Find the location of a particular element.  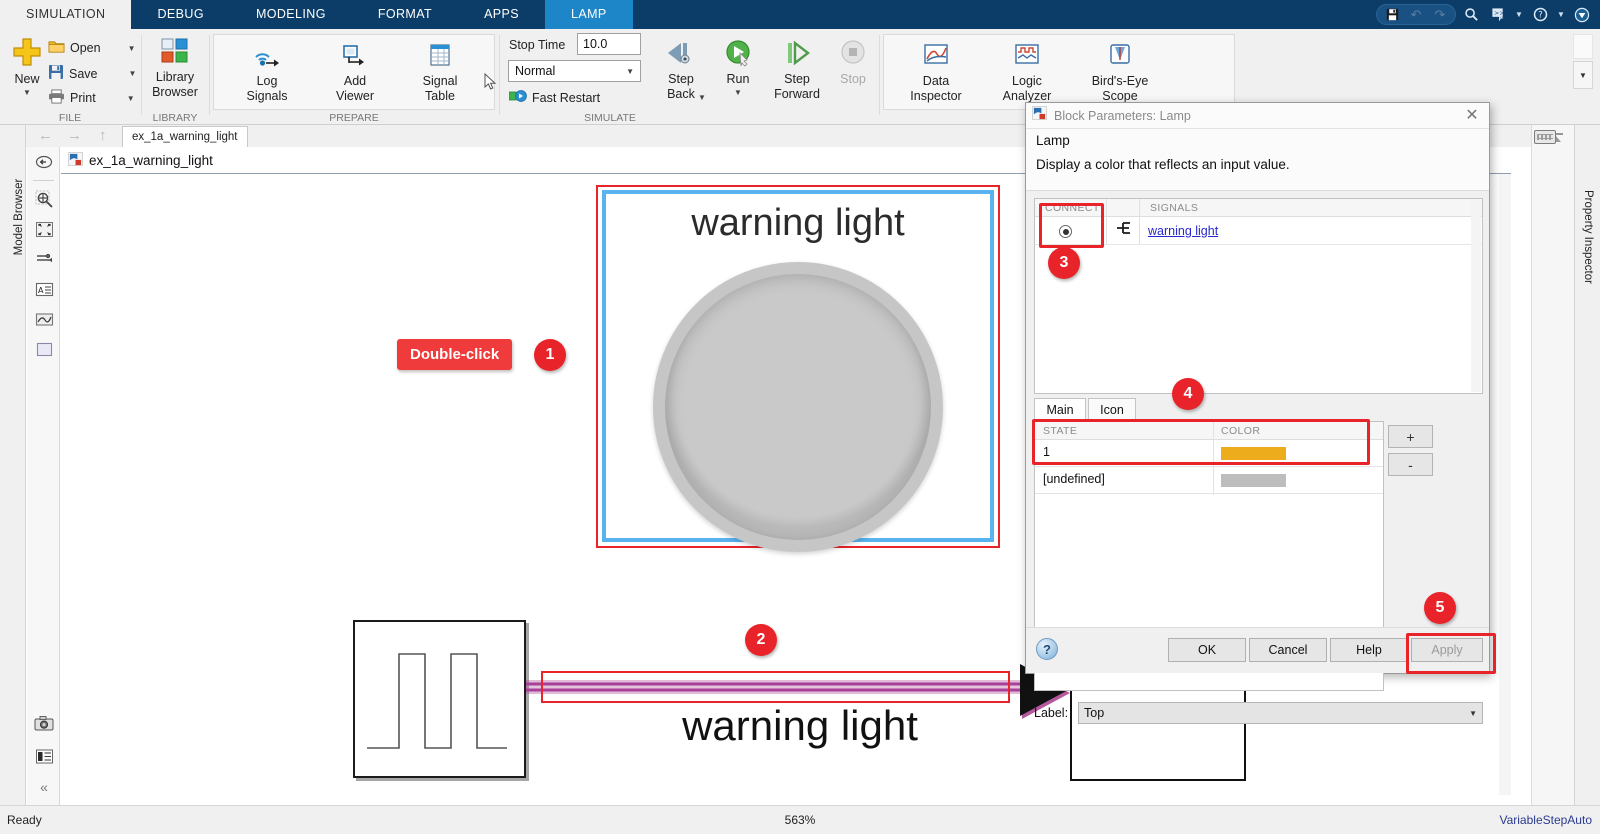

close-icon: ✕ is located at coordinates (1472, 116).